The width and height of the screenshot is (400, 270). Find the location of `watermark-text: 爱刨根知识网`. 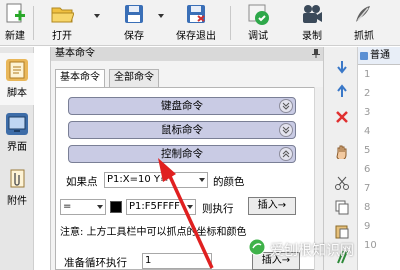

watermark-text: 爱刨根知识网 is located at coordinates (312, 251).